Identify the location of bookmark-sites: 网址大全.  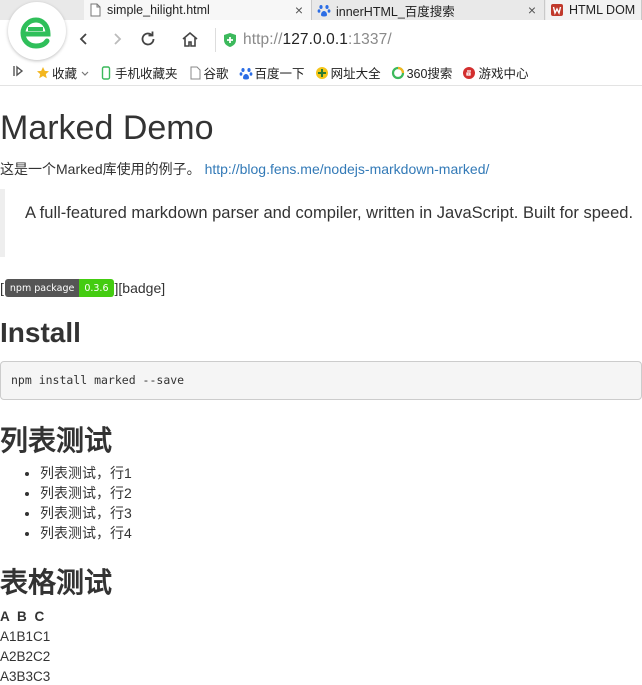
(348, 72).